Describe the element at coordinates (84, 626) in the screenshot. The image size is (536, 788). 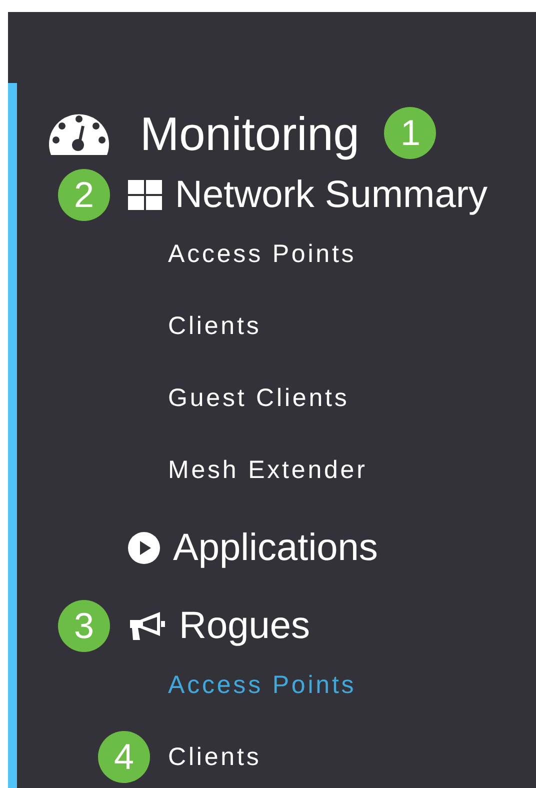
I see `callout-badge: 3` at that location.